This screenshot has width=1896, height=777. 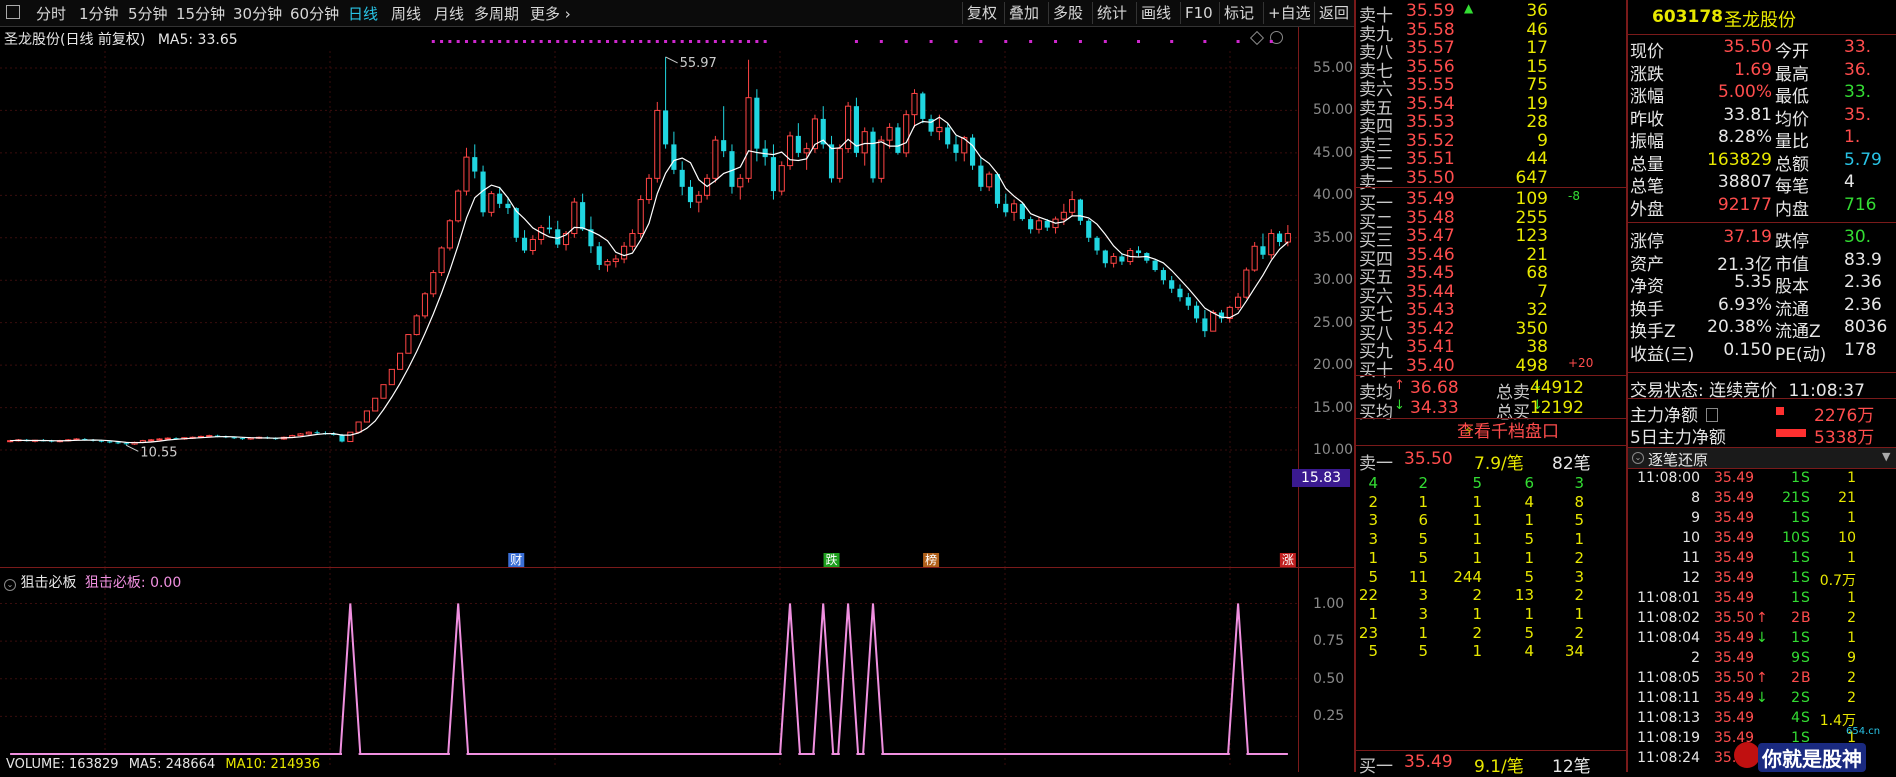 What do you see at coordinates (516, 560) in the screenshot?
I see `event-marker-label: 财` at bounding box center [516, 560].